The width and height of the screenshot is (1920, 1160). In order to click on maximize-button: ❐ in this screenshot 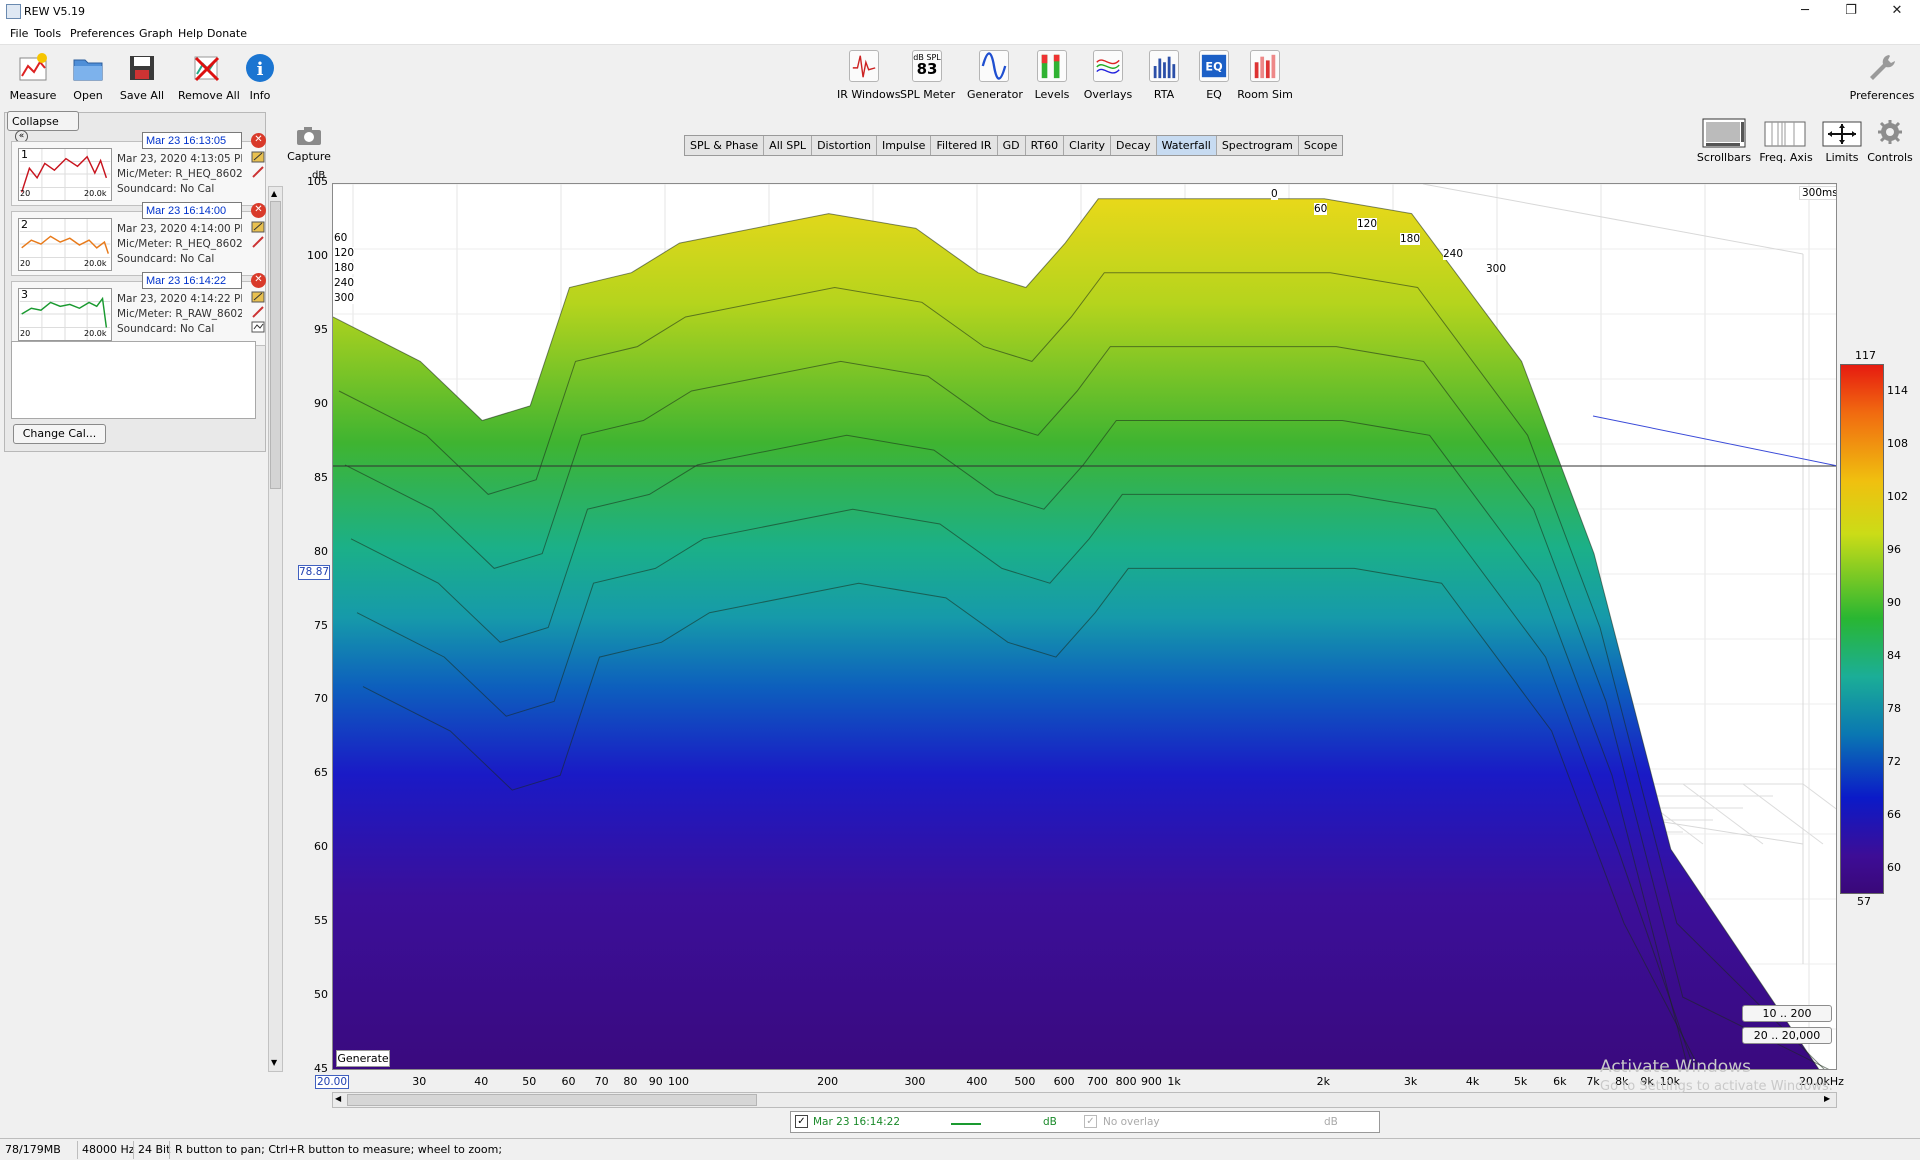, I will do `click(1851, 11)`.